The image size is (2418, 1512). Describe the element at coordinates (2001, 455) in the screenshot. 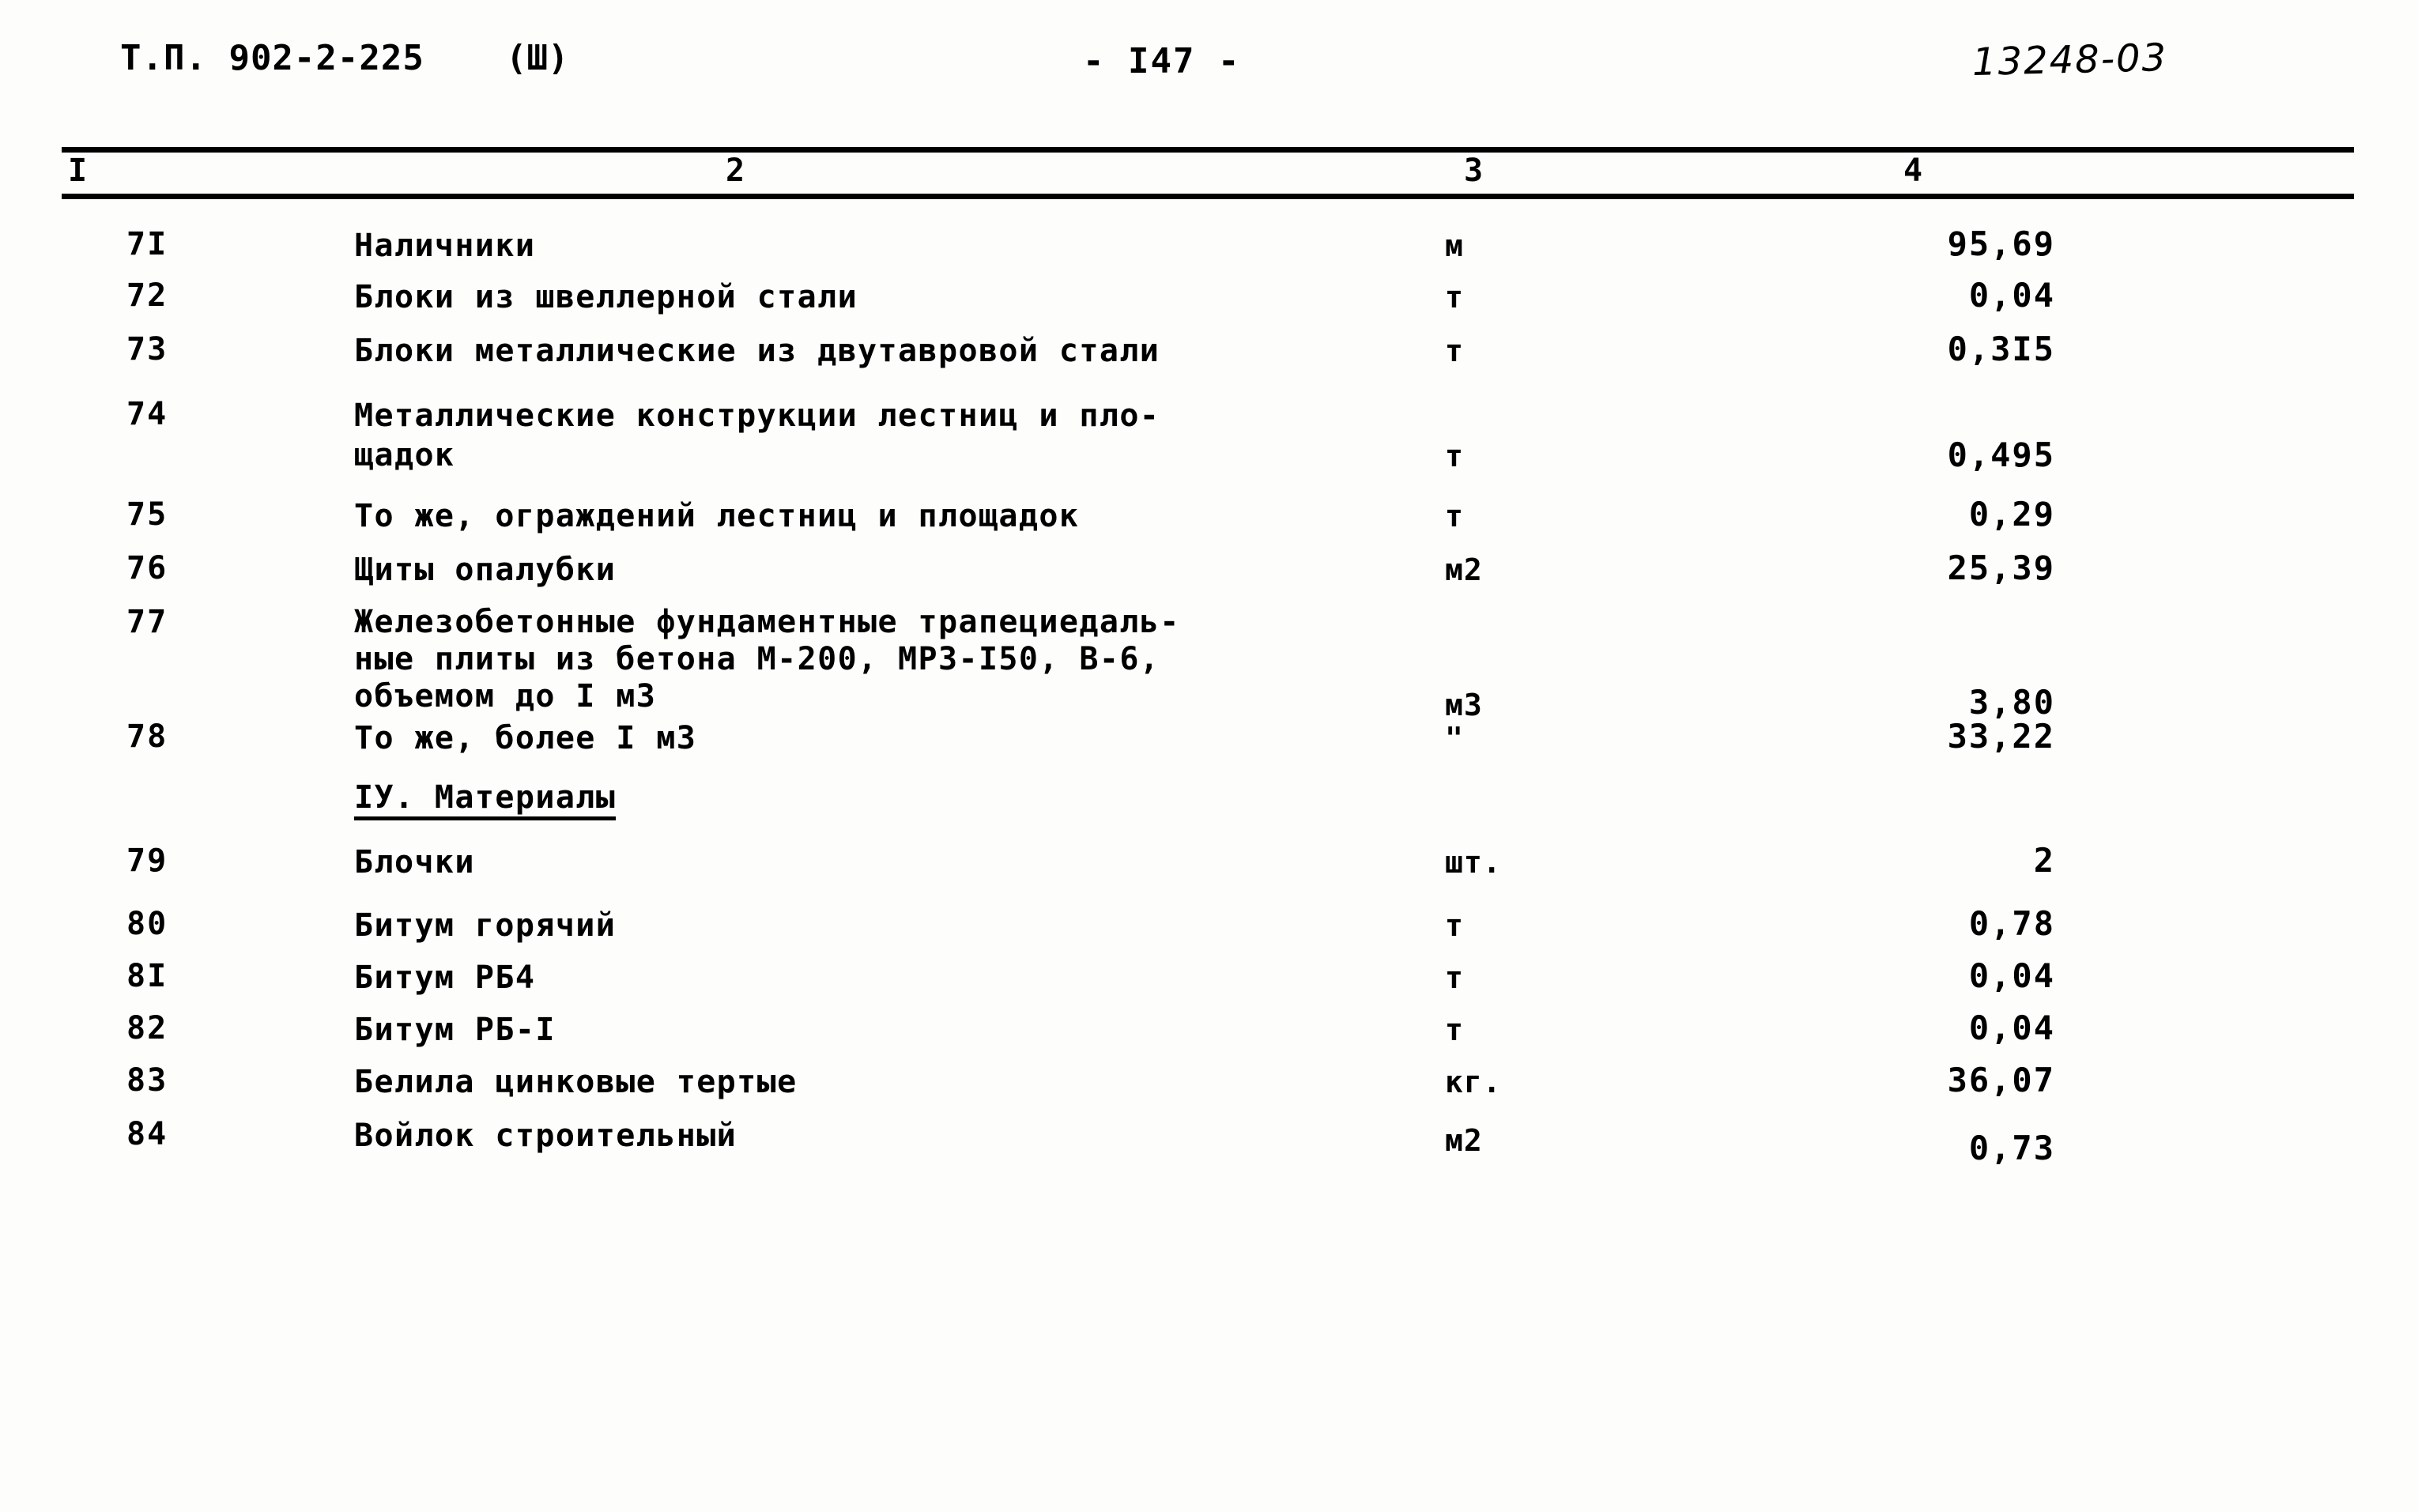

I see `row-value: 0,495` at that location.